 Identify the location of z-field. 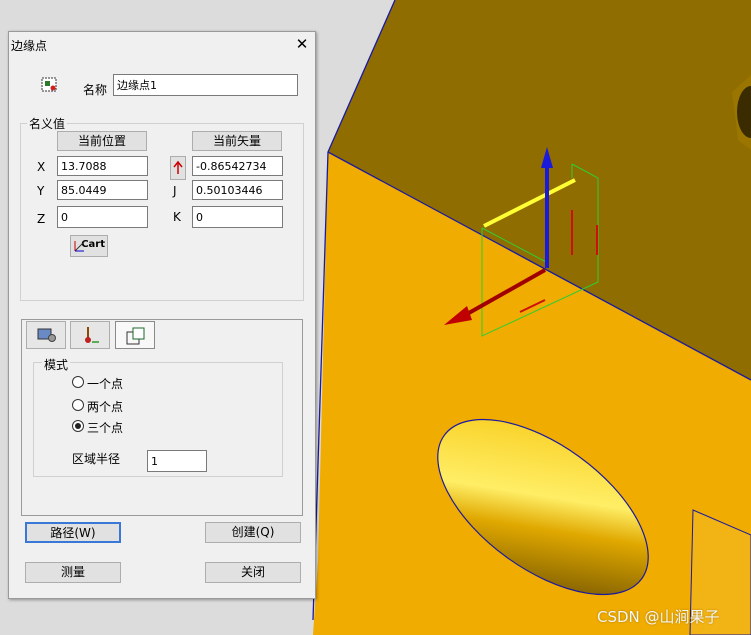
(102, 217).